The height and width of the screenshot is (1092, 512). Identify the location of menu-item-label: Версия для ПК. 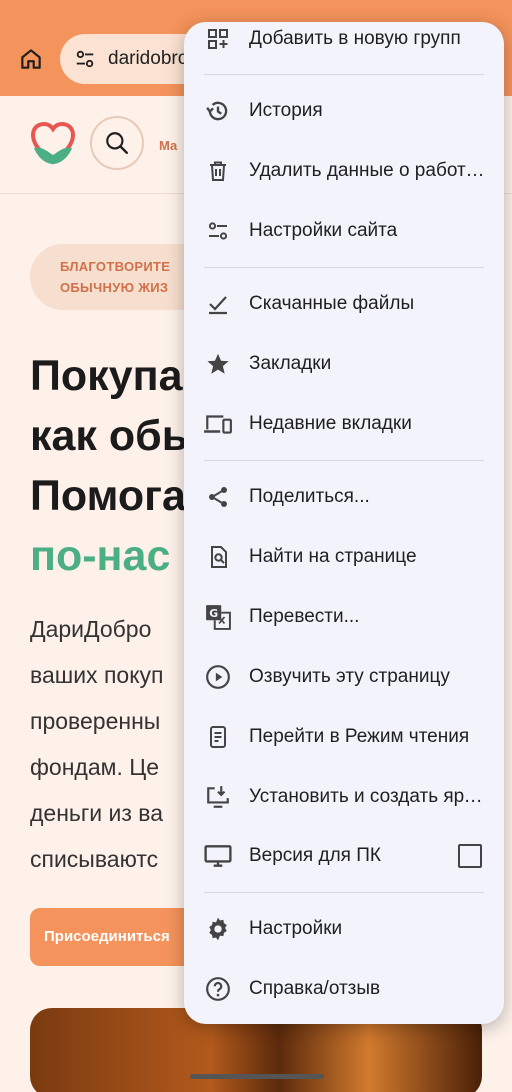
(315, 855).